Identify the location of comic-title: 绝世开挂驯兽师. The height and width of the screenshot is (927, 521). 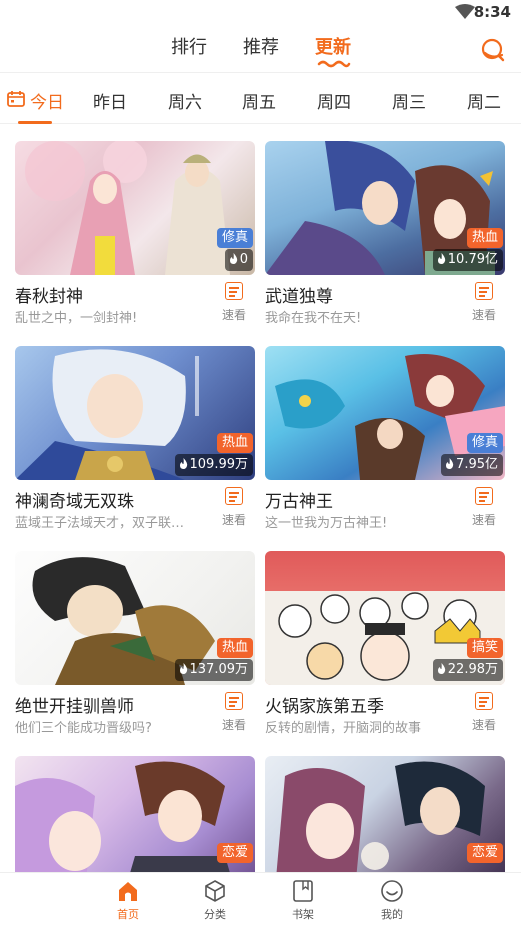
(74, 704).